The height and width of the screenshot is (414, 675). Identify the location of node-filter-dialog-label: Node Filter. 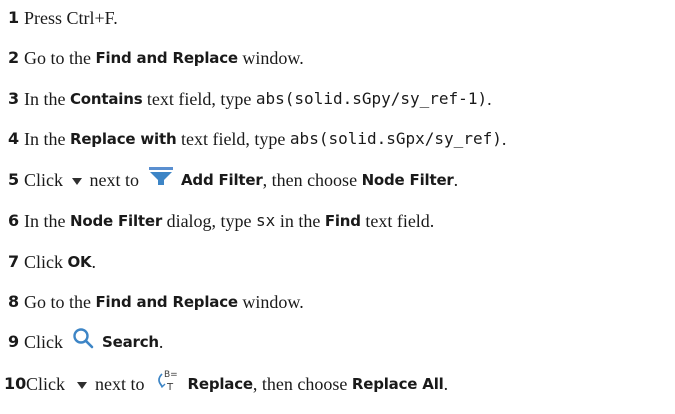
(116, 221).